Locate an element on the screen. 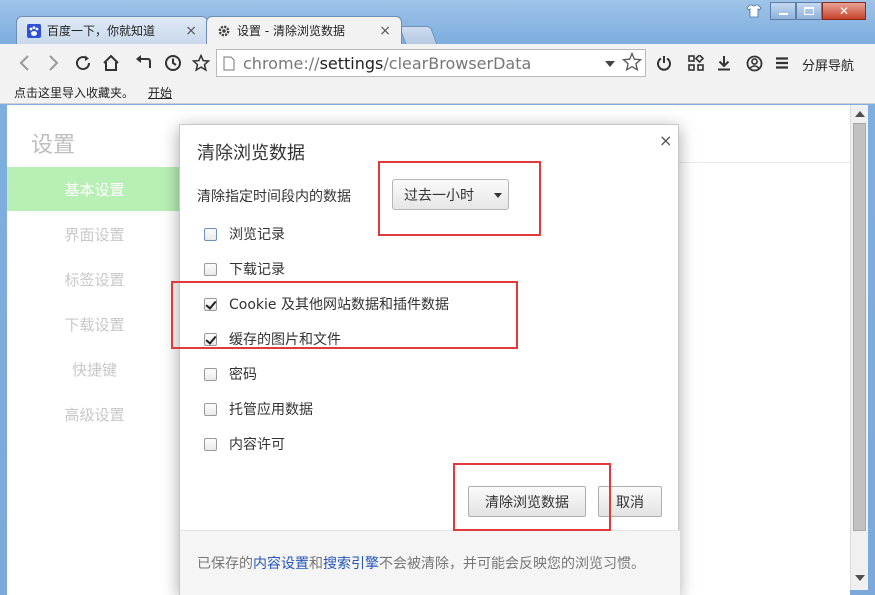 This screenshot has height=595, width=875. page-scrollbar is located at coordinates (859, 347).